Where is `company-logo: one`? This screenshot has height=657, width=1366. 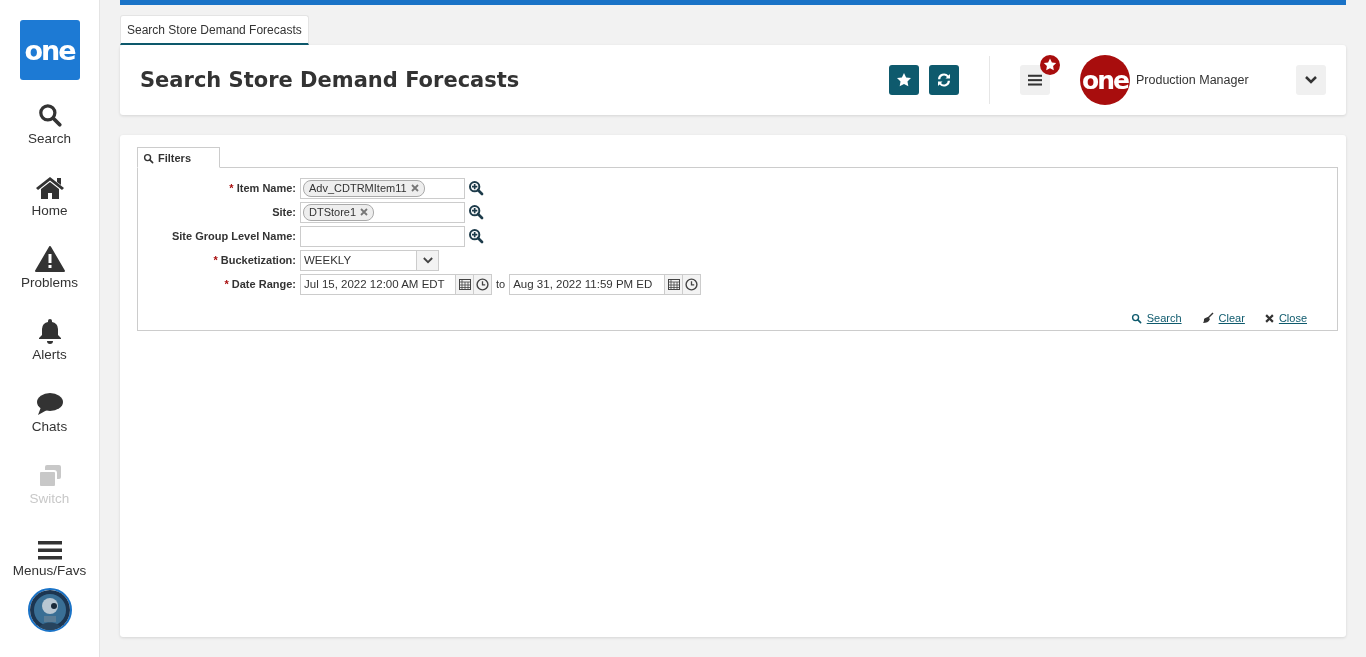 company-logo: one is located at coordinates (1105, 80).